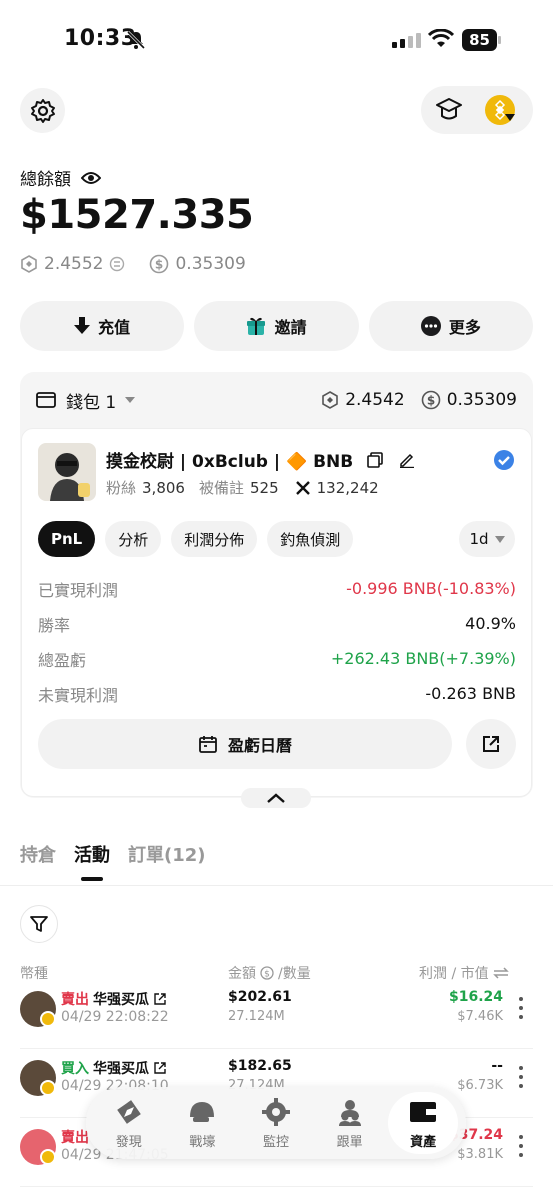 Image resolution: width=553 pixels, height=1200 pixels. I want to click on period-value: 1d, so click(479, 539).